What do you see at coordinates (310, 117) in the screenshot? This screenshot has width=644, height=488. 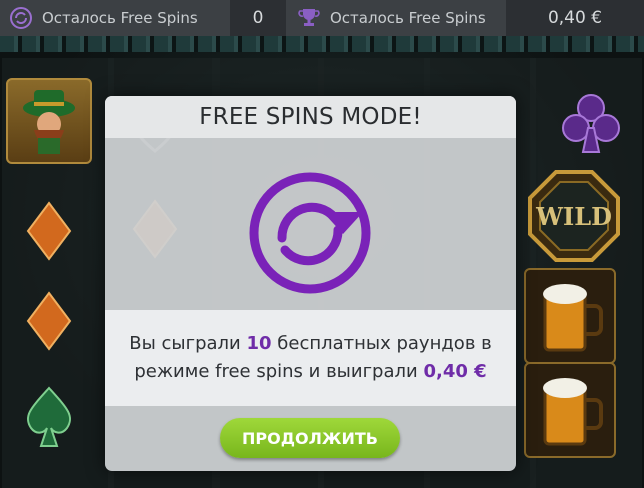 I see `dialog-title: FREE SPINS MODE!` at bounding box center [310, 117].